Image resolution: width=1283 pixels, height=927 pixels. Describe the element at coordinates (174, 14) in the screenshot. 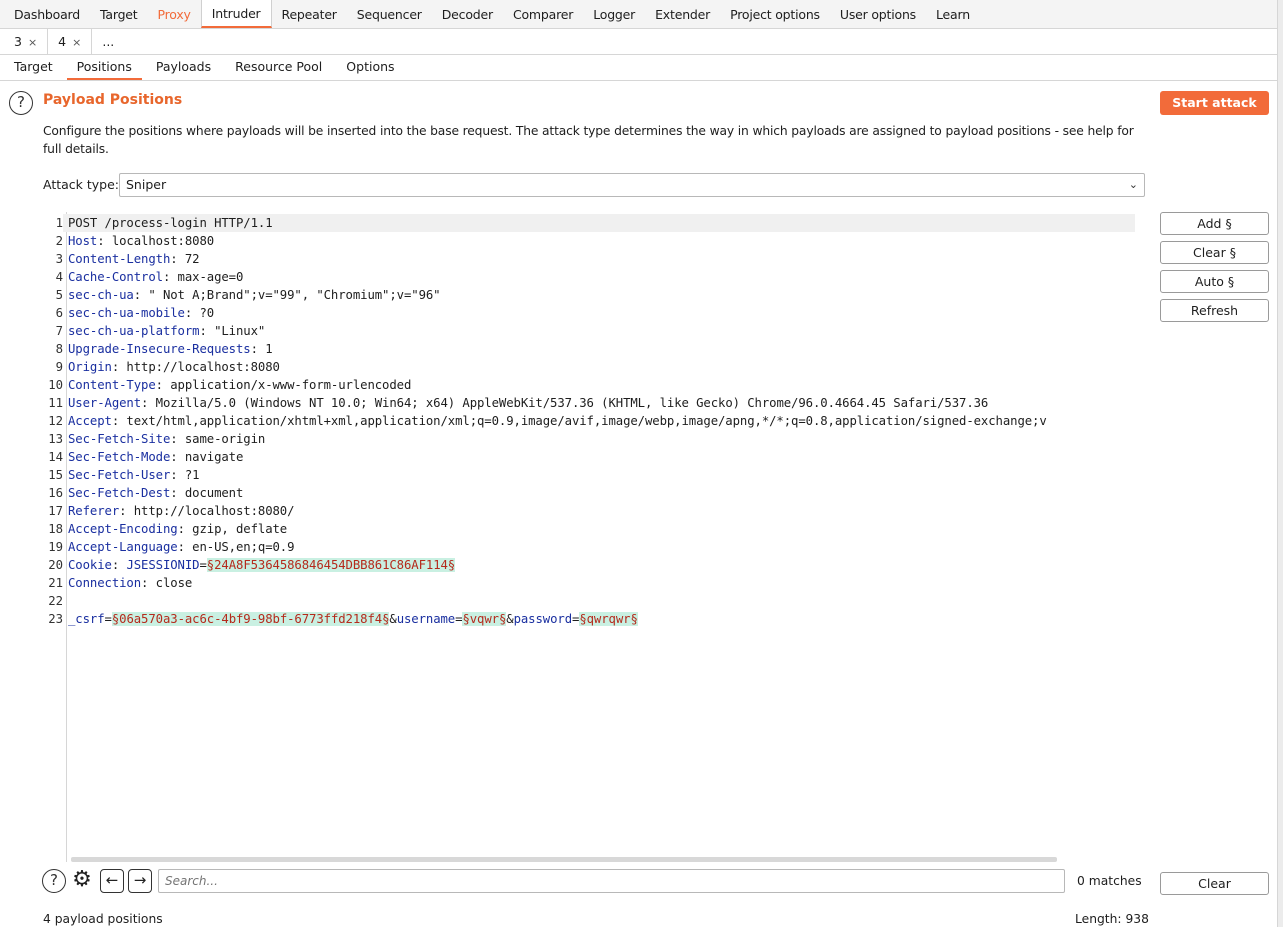

I see `tab-proxy: Proxy` at that location.